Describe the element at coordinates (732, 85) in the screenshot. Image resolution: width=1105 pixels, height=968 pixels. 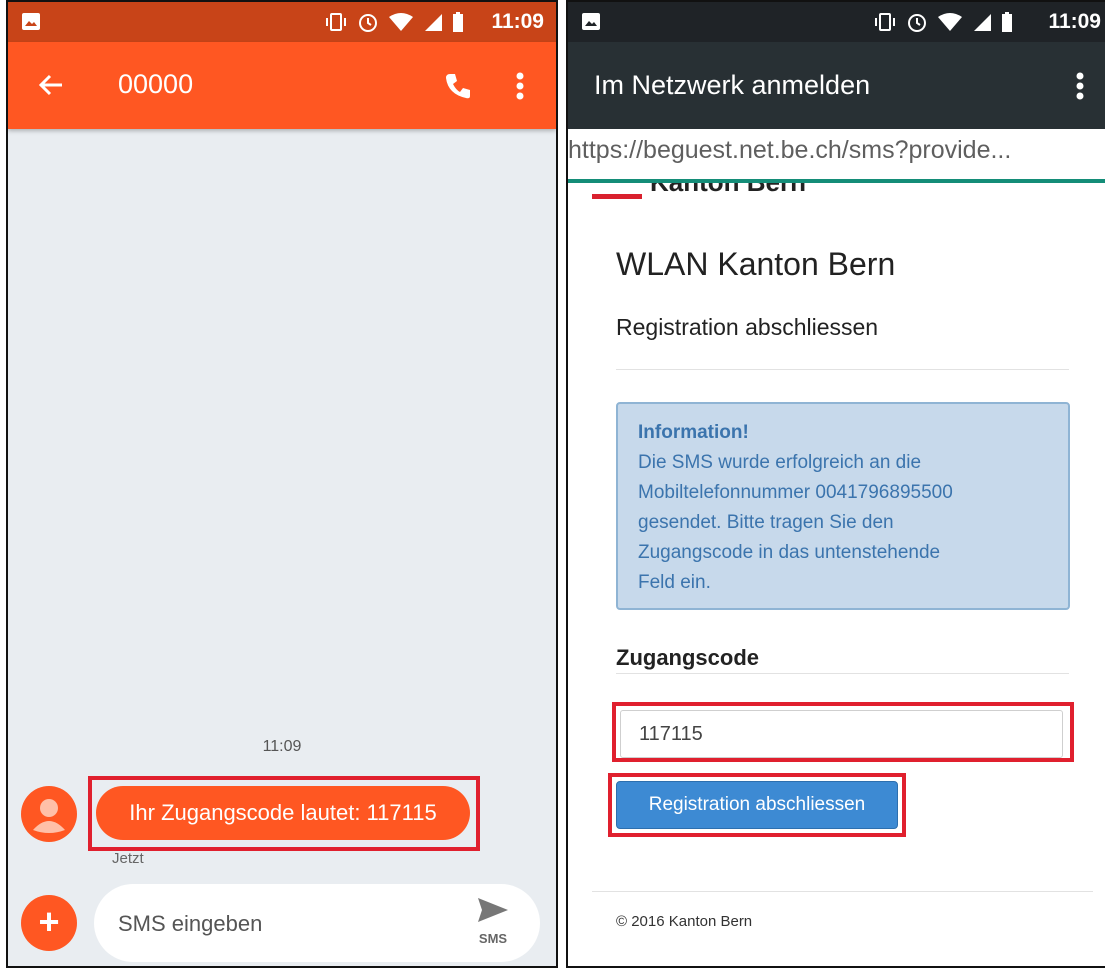
I see `app-bar-title: Im Netzwerk anmelden` at that location.